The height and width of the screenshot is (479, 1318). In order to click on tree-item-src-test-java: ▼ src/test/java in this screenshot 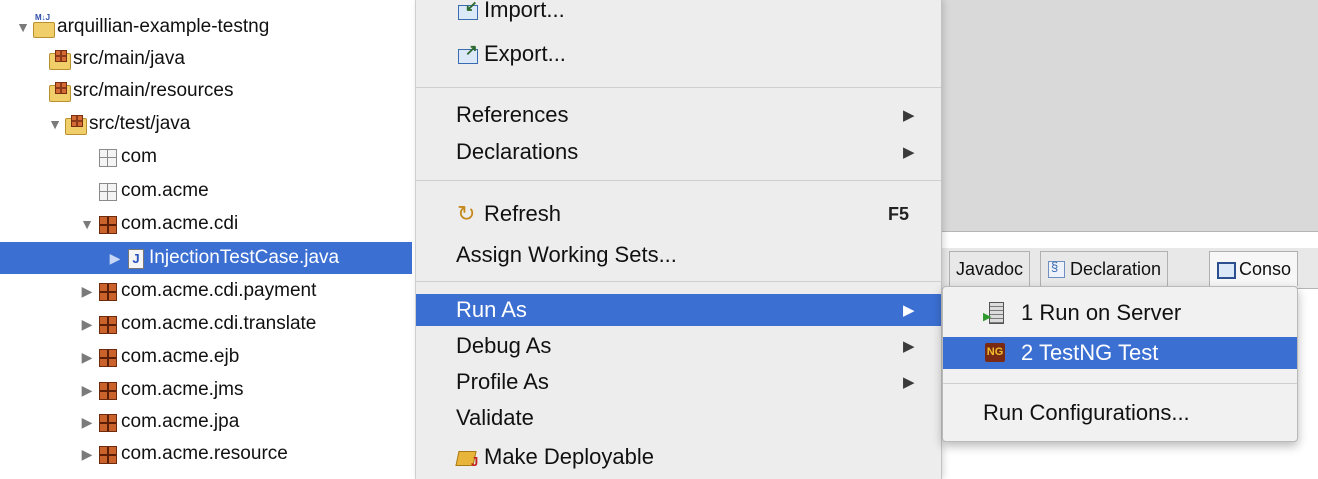, I will do `click(118, 124)`.